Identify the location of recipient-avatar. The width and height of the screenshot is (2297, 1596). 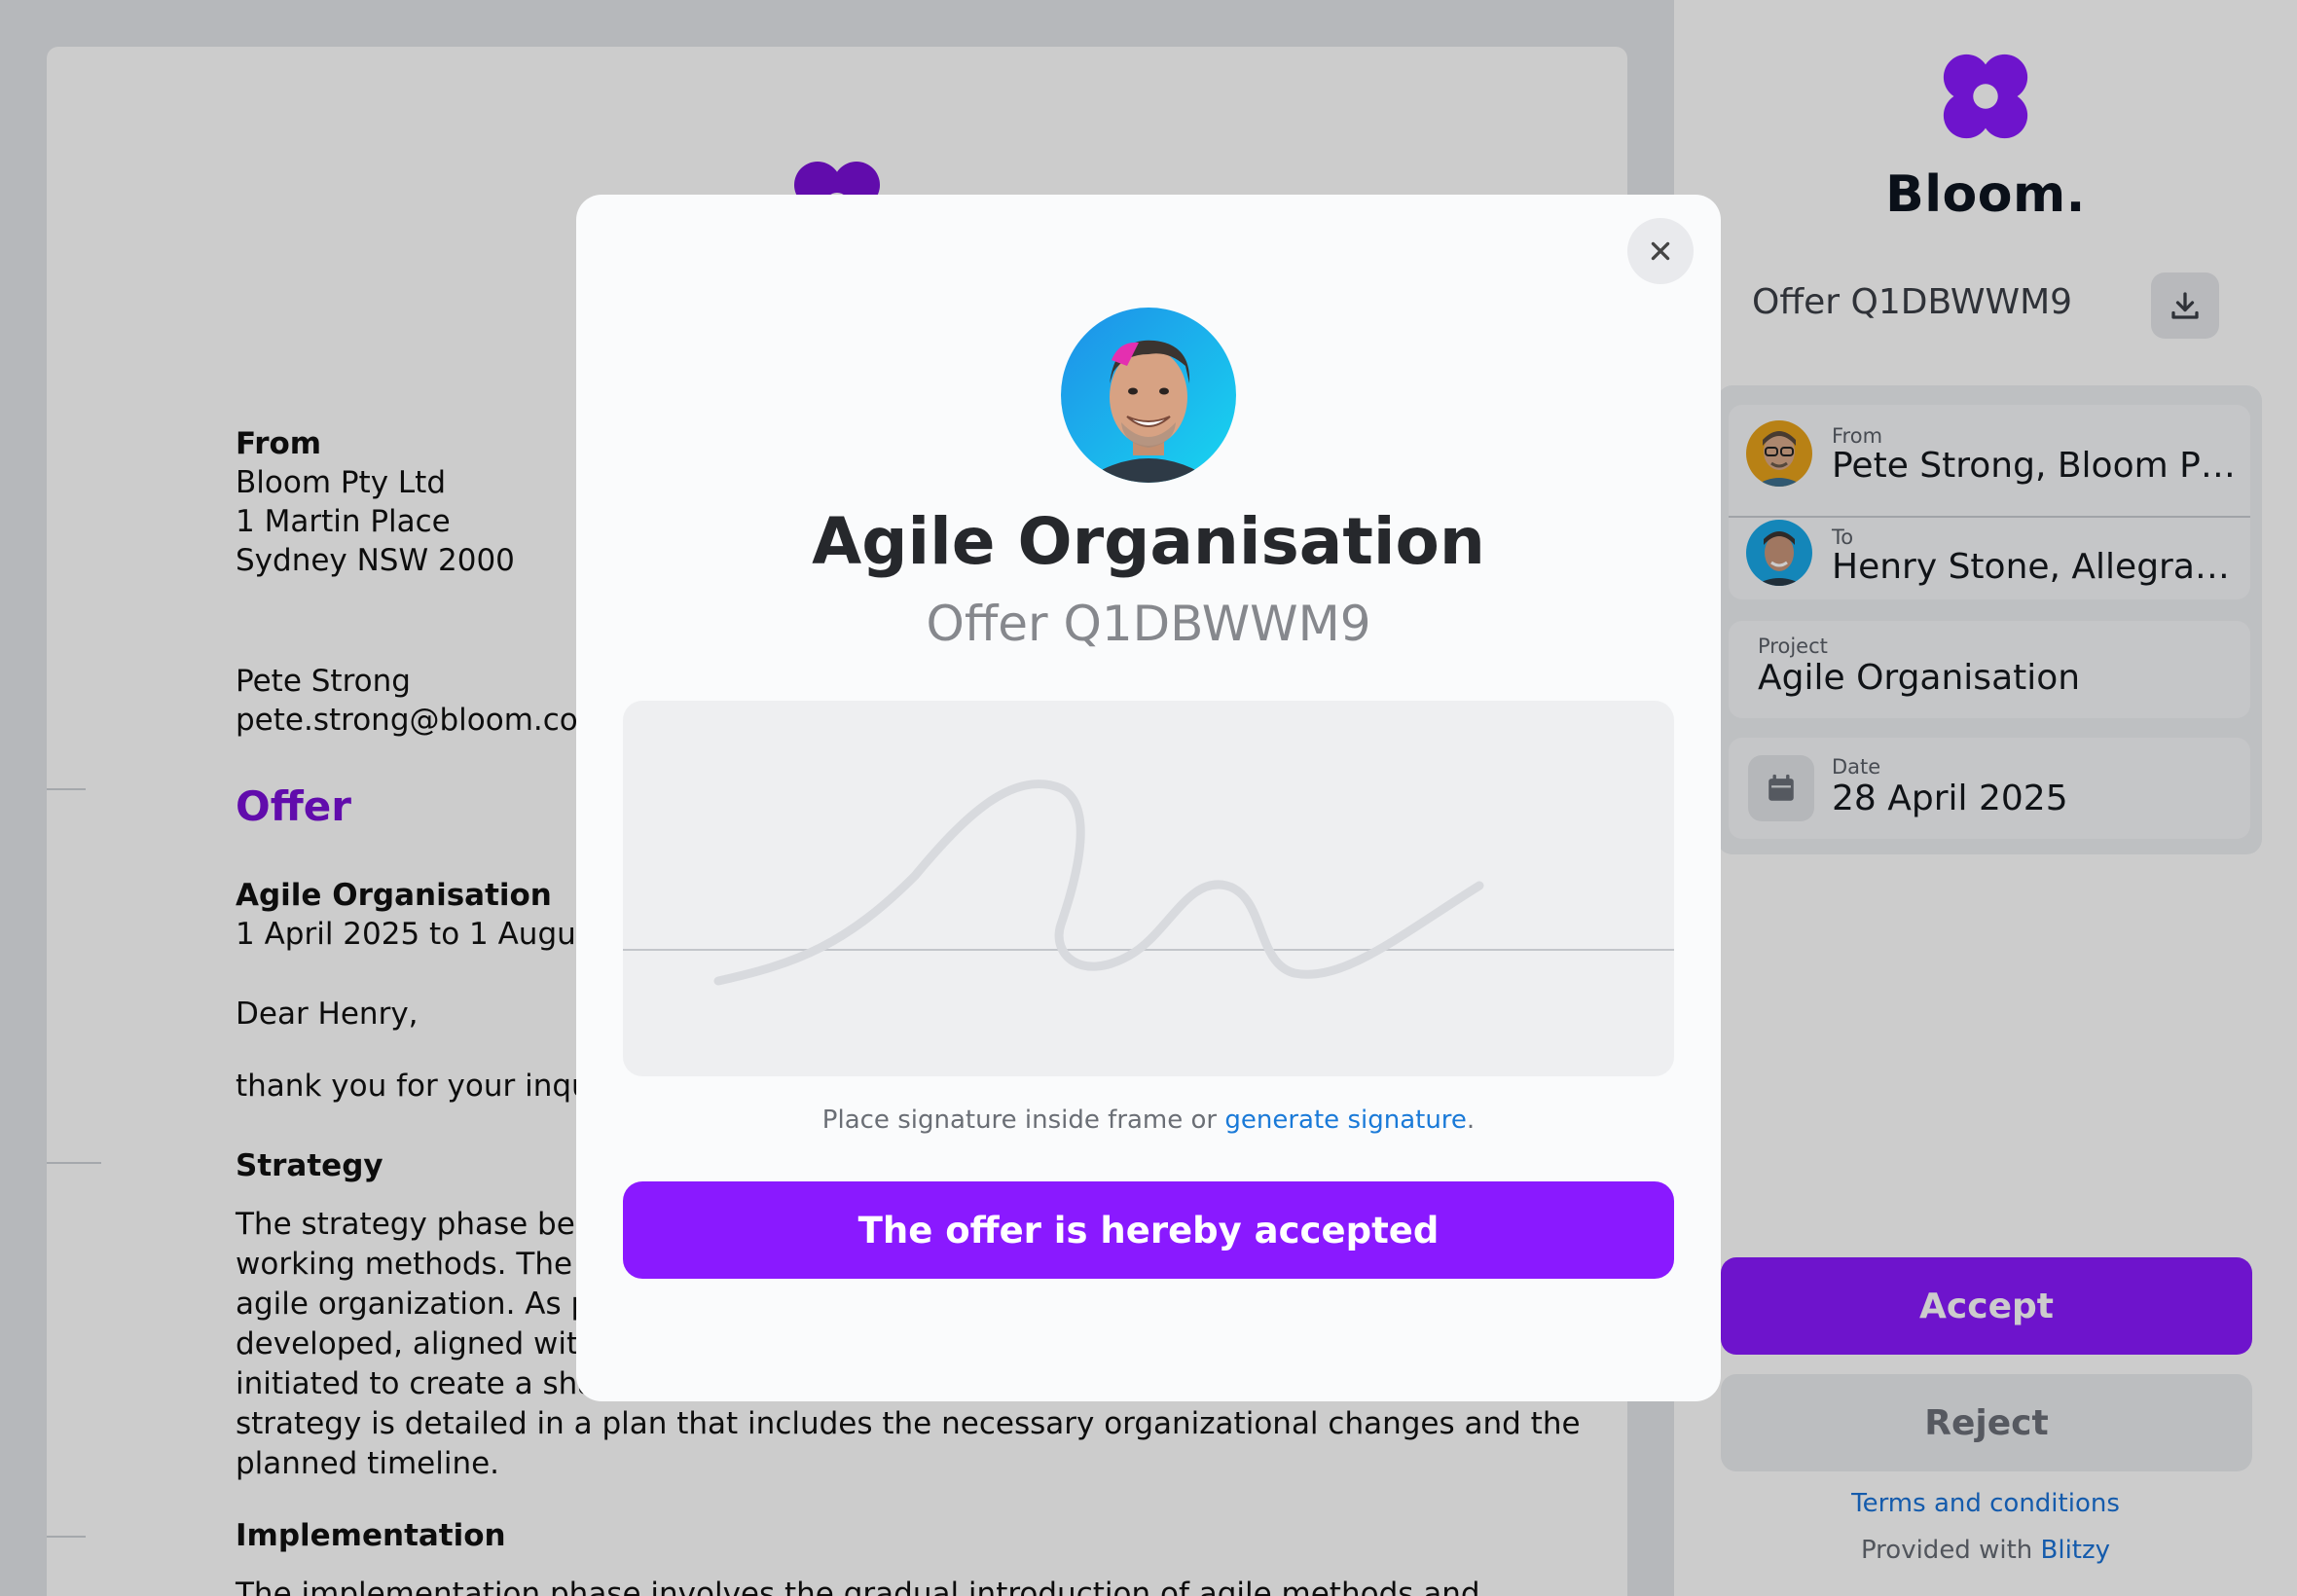
(1148, 396).